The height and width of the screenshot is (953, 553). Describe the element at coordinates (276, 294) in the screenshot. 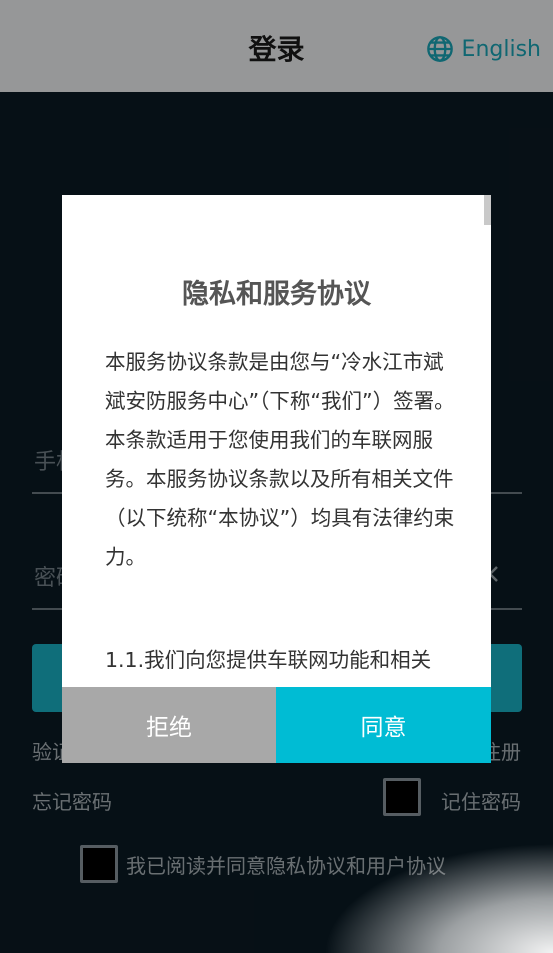

I see `dialog-title: 隐私和服务协议` at that location.